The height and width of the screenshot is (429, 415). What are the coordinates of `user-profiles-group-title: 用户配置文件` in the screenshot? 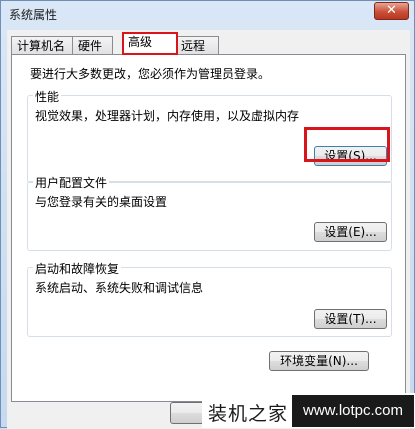 It's located at (71, 182).